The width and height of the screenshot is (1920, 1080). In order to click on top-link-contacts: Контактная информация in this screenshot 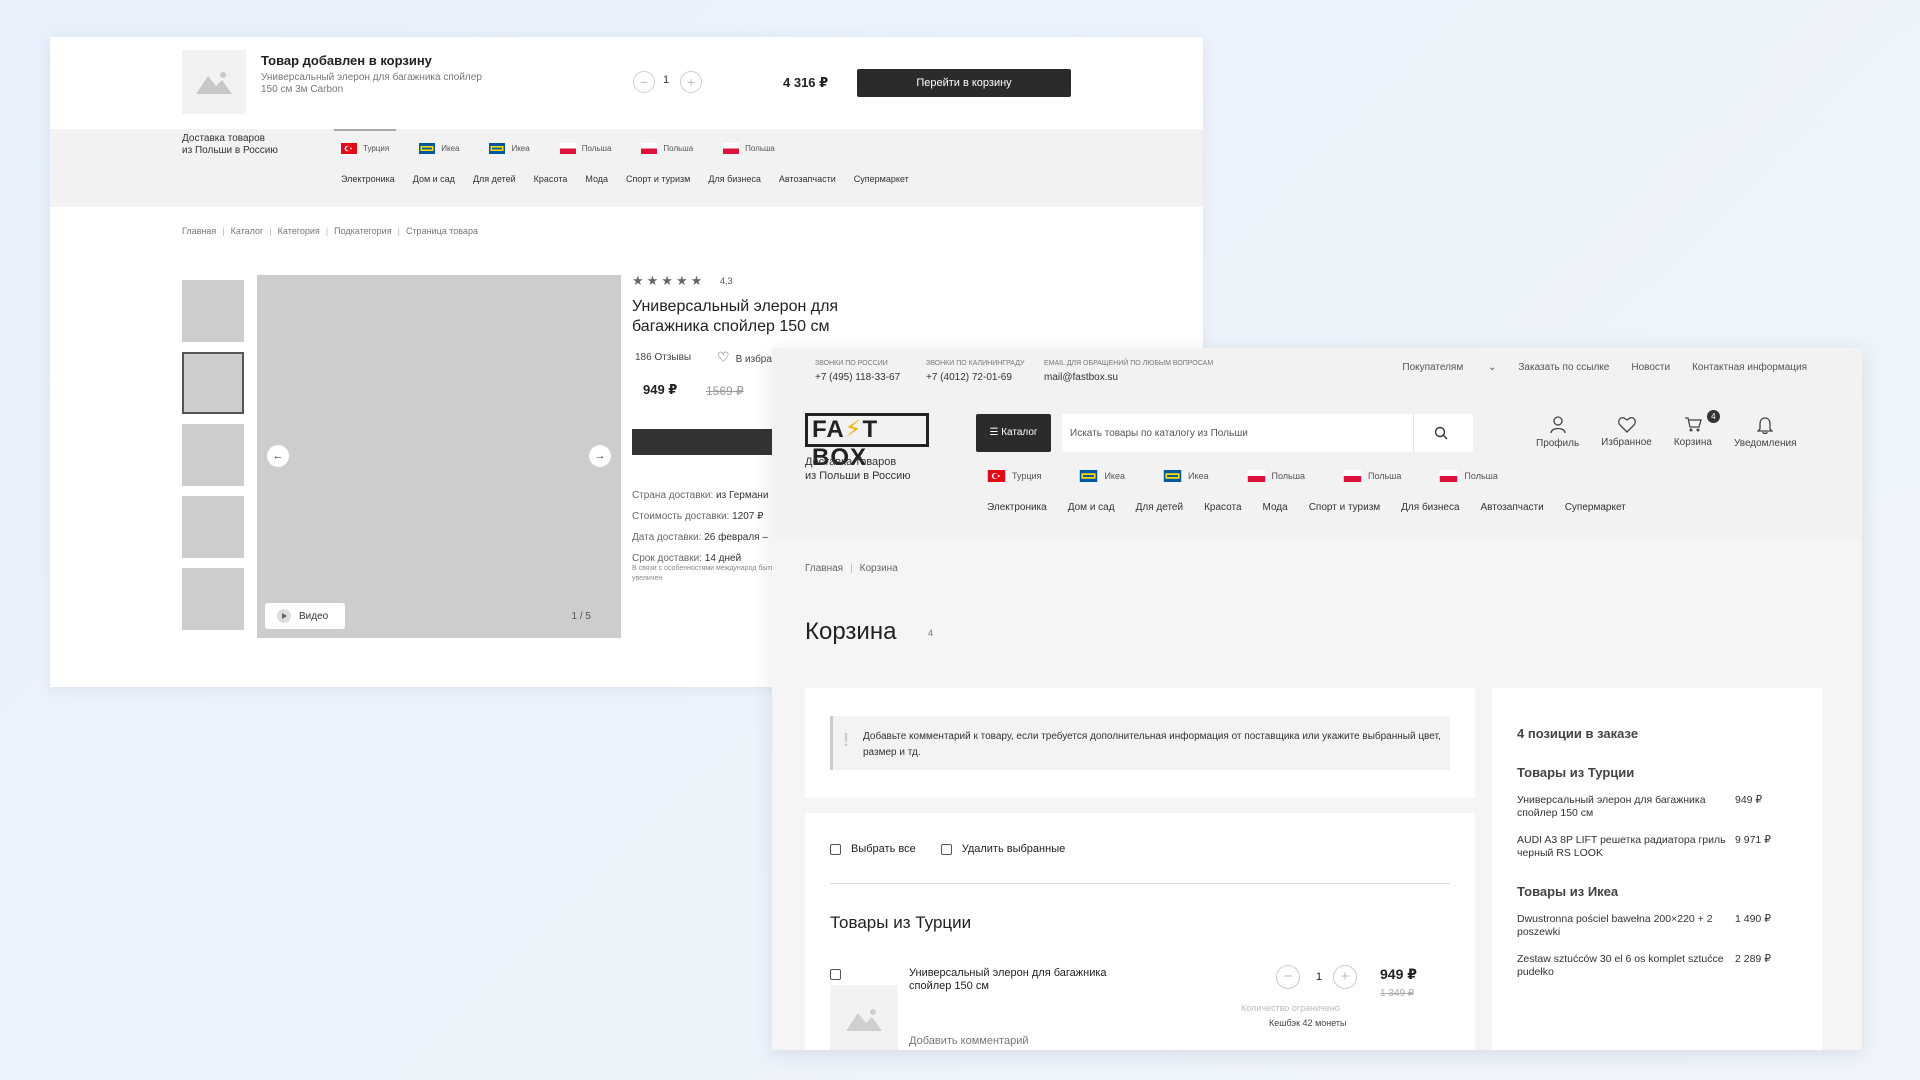, I will do `click(1749, 367)`.